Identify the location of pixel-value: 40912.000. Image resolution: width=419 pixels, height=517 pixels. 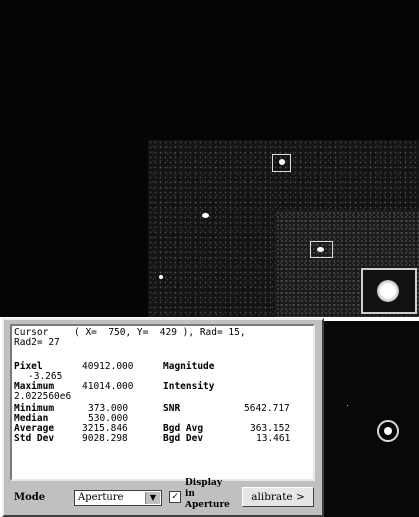
(108, 366).